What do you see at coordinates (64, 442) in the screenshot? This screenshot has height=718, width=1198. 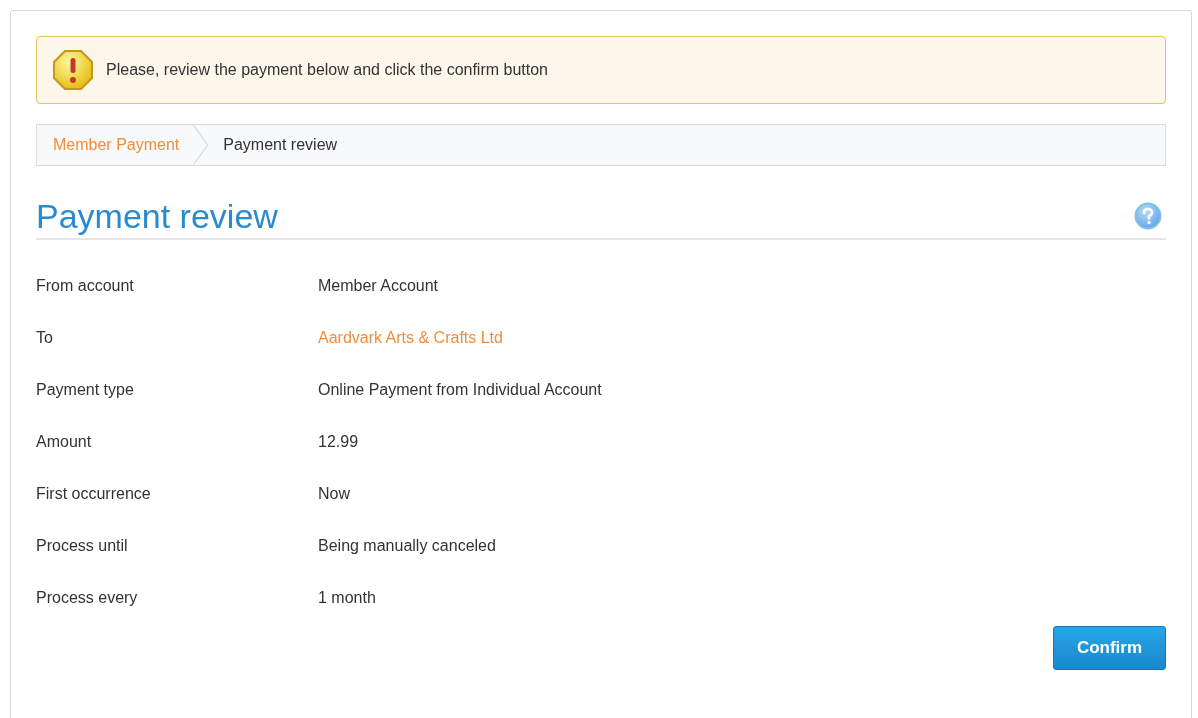 I see `field-label: Amount` at bounding box center [64, 442].